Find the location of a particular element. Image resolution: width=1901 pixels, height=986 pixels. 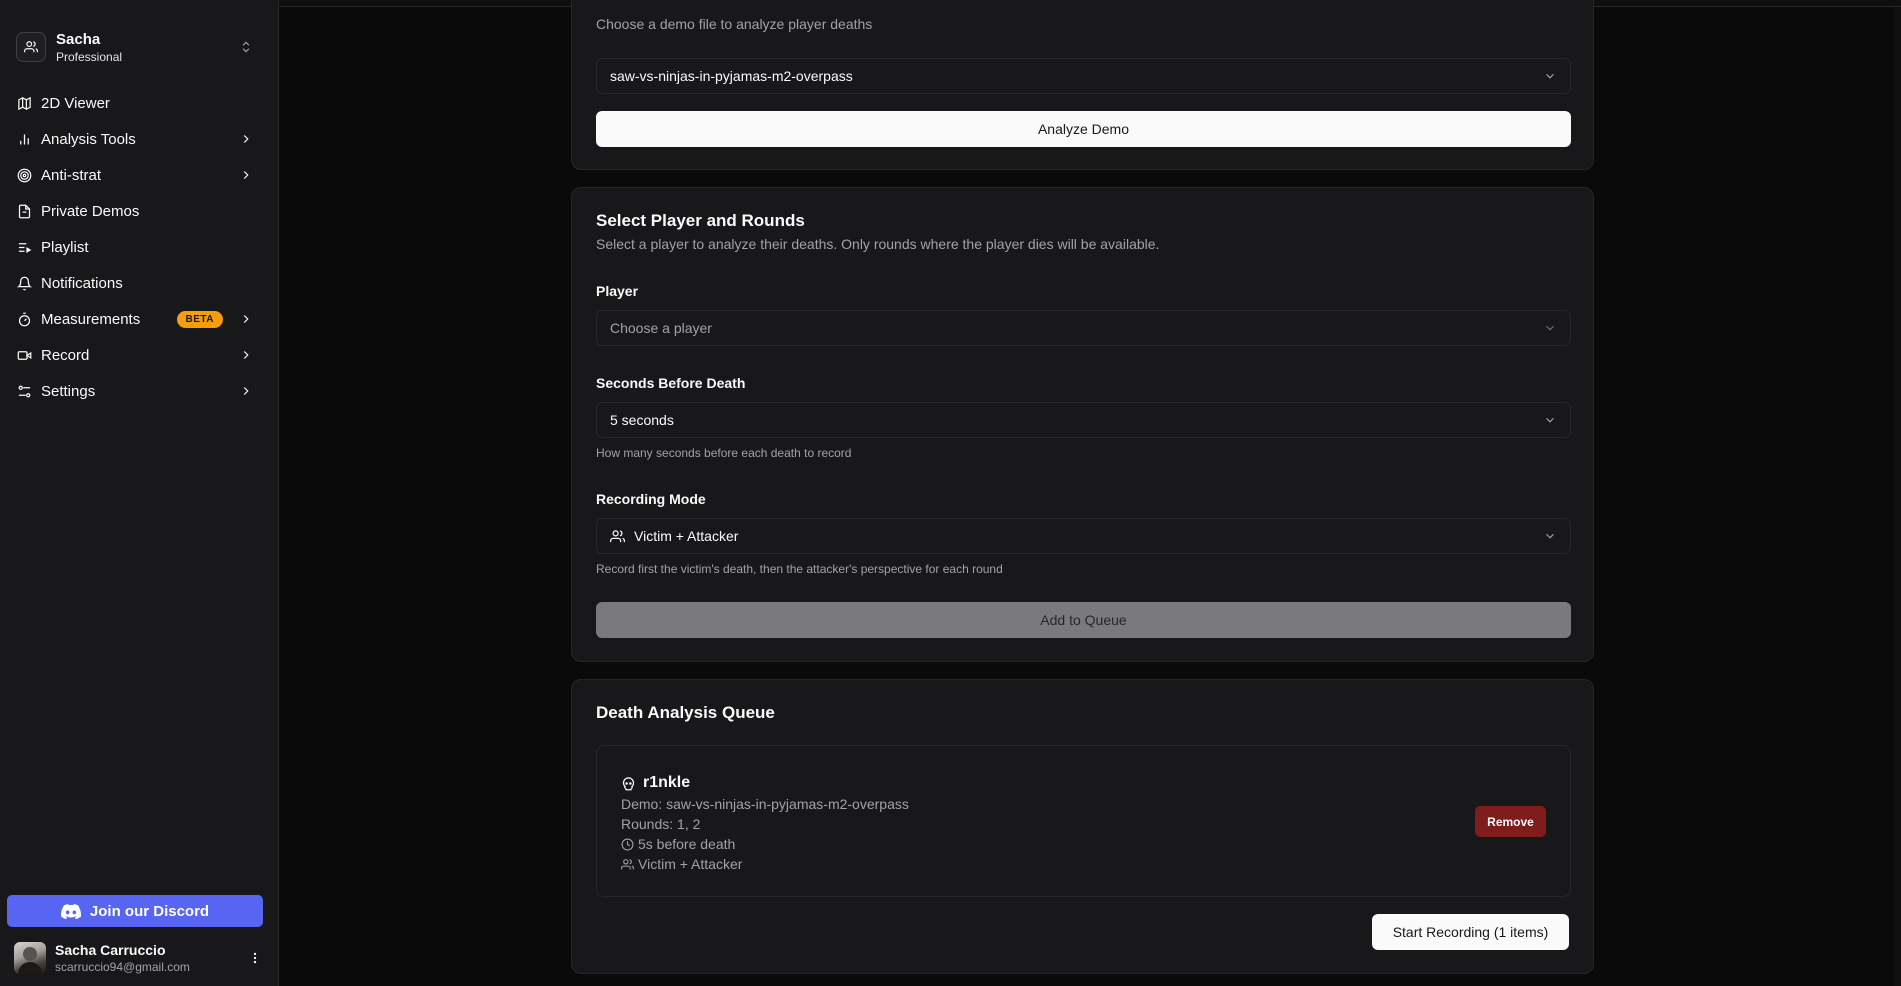

workspace-user-icon is located at coordinates (31, 47).